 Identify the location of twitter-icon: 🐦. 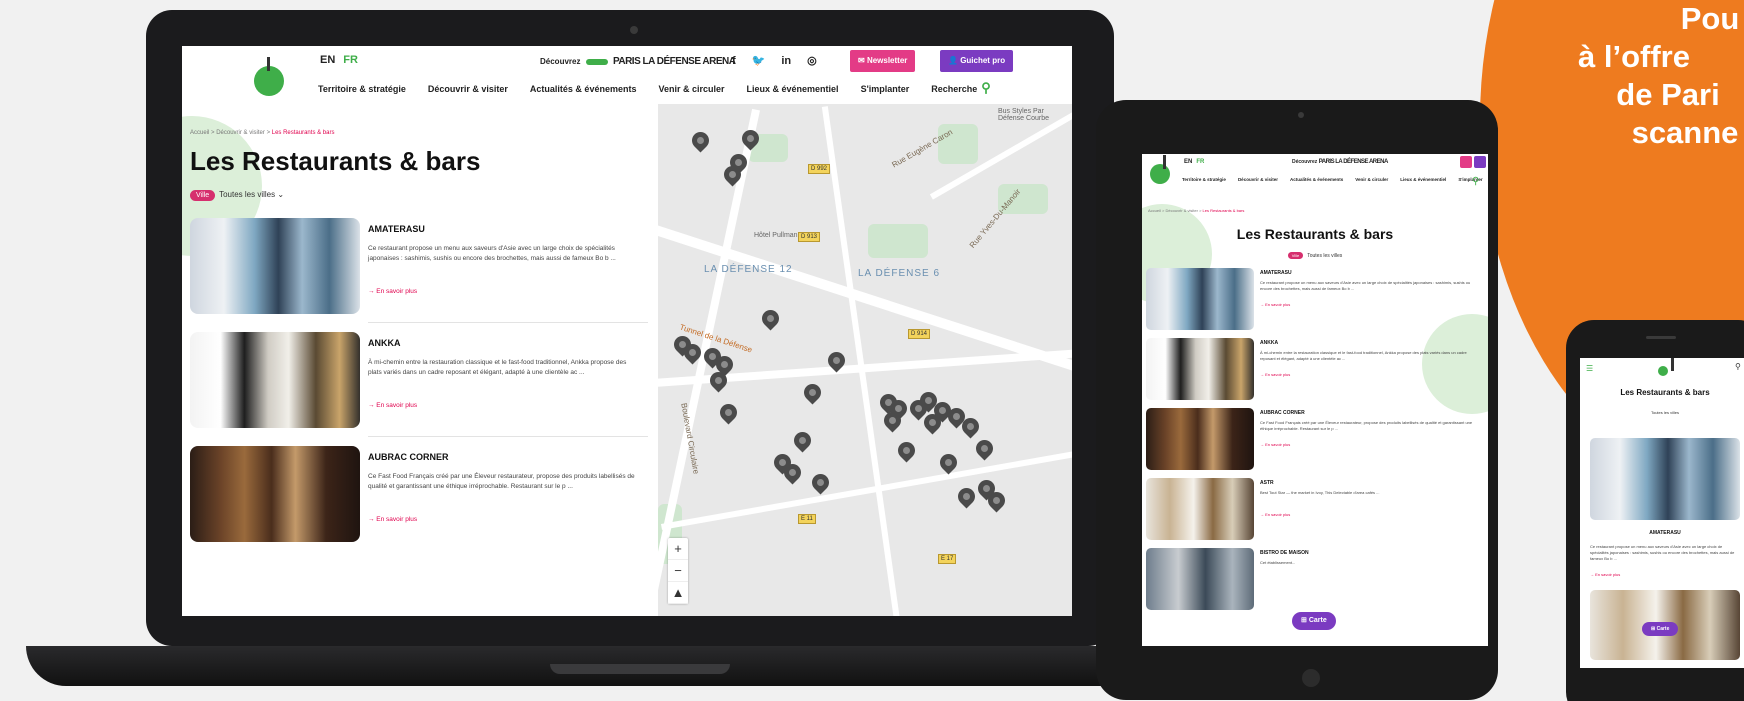
(759, 61).